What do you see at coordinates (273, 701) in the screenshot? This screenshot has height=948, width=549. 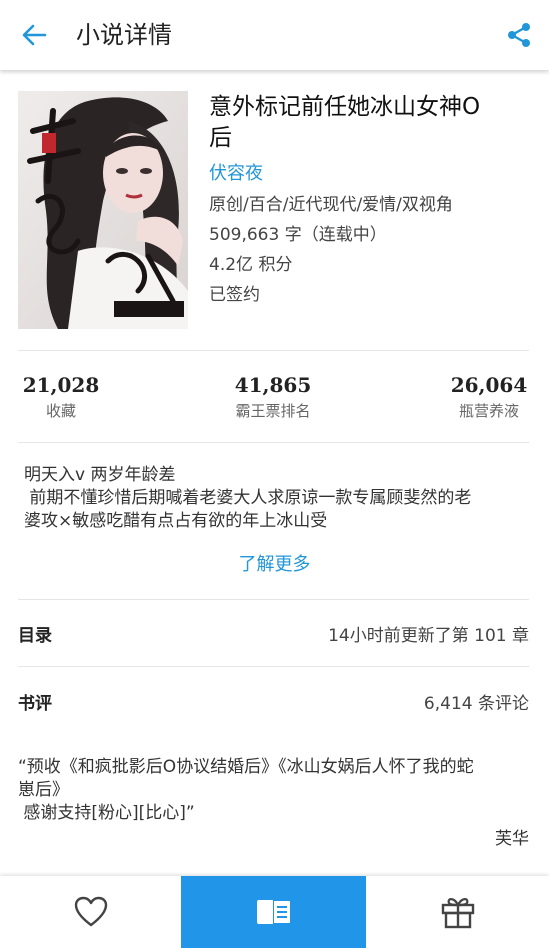 I see `reviews-row: 书评 6,414 条评论` at bounding box center [273, 701].